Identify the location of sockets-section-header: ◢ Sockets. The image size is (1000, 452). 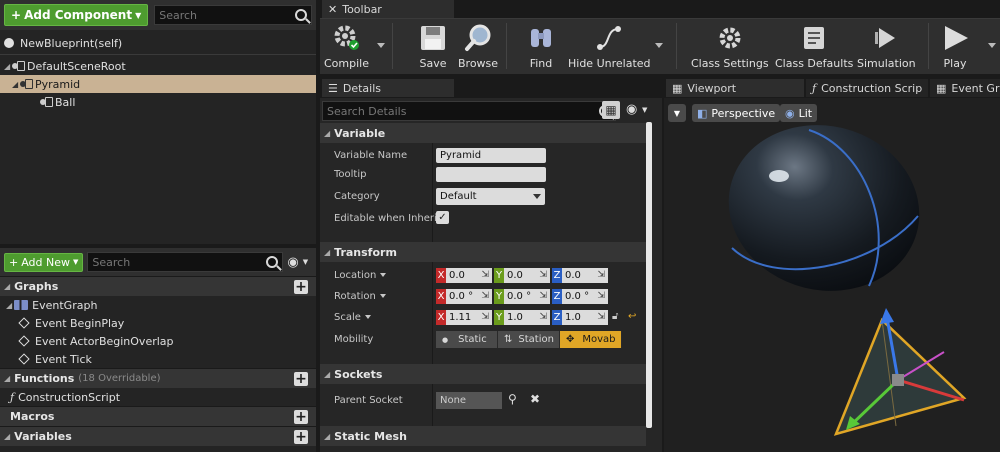
(483, 374).